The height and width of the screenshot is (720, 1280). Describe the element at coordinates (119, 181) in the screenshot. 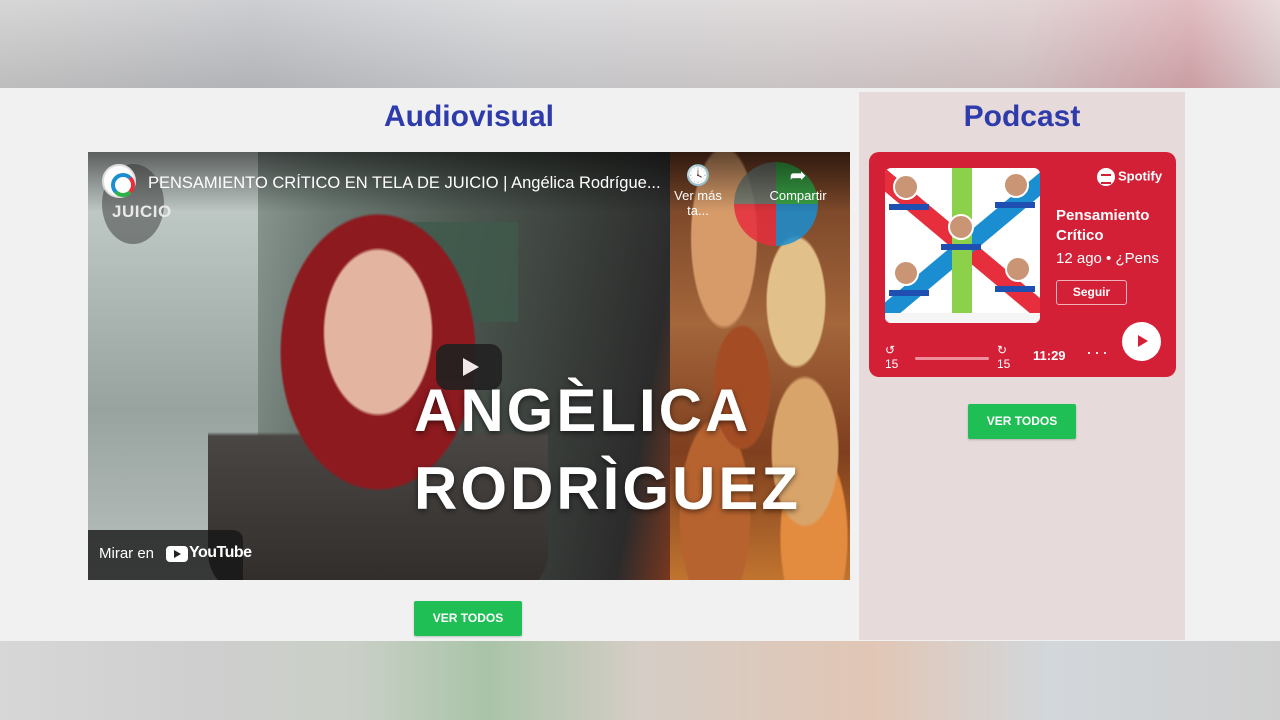

I see `channel-avatar-icon` at that location.